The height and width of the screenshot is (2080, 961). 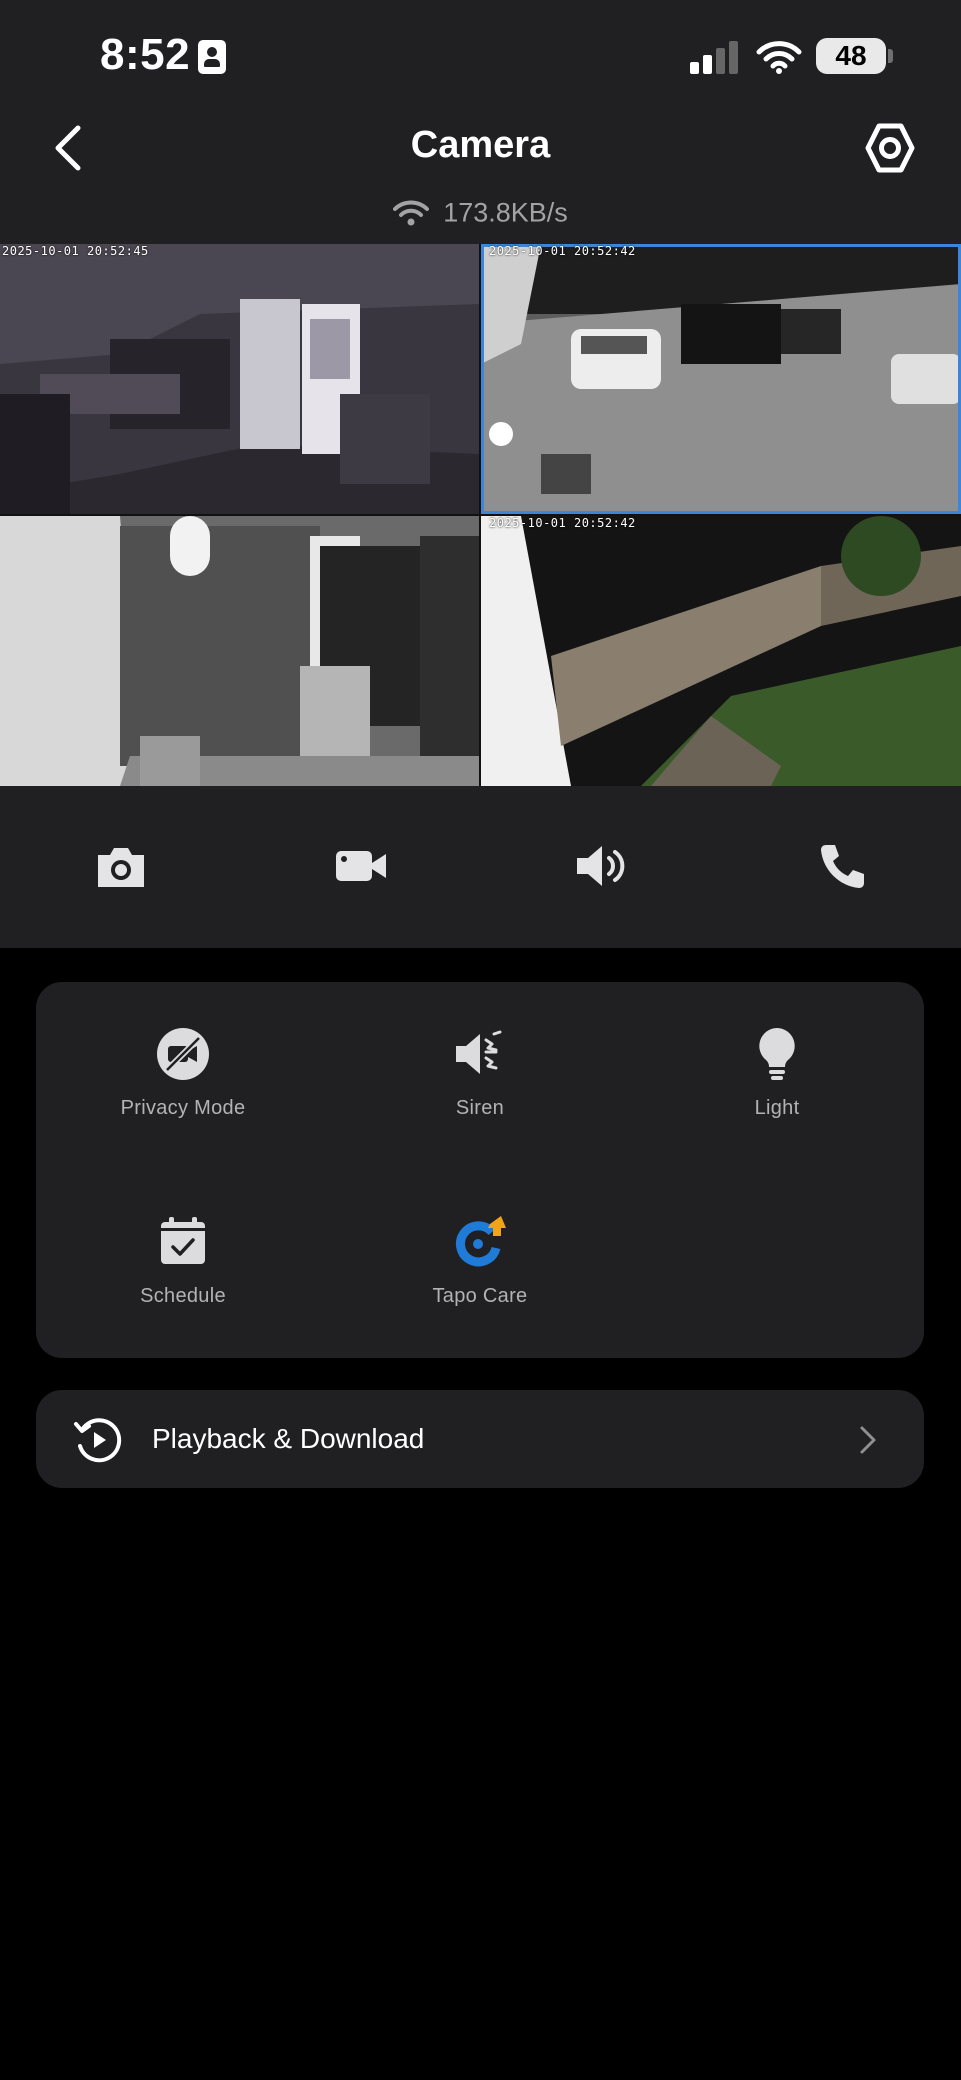 I want to click on light-label: Light, so click(x=777, y=1108).